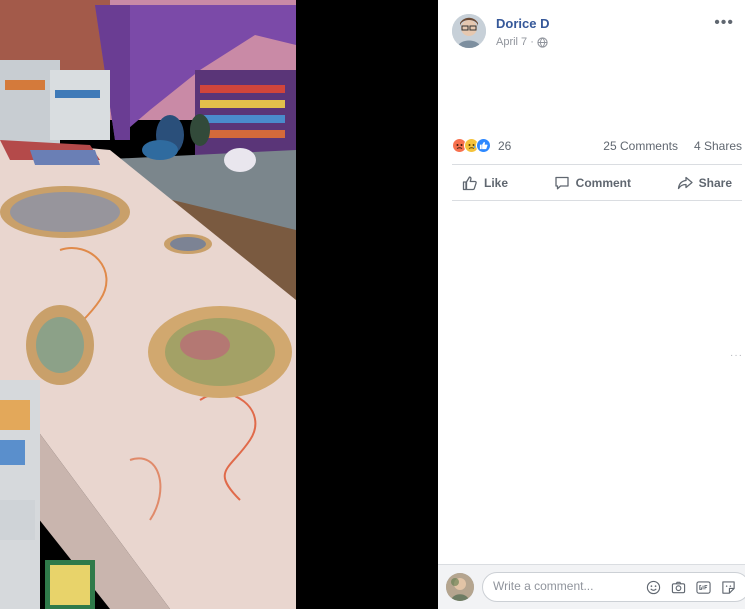 This screenshot has width=745, height=609. I want to click on author-avatar, so click(469, 31).